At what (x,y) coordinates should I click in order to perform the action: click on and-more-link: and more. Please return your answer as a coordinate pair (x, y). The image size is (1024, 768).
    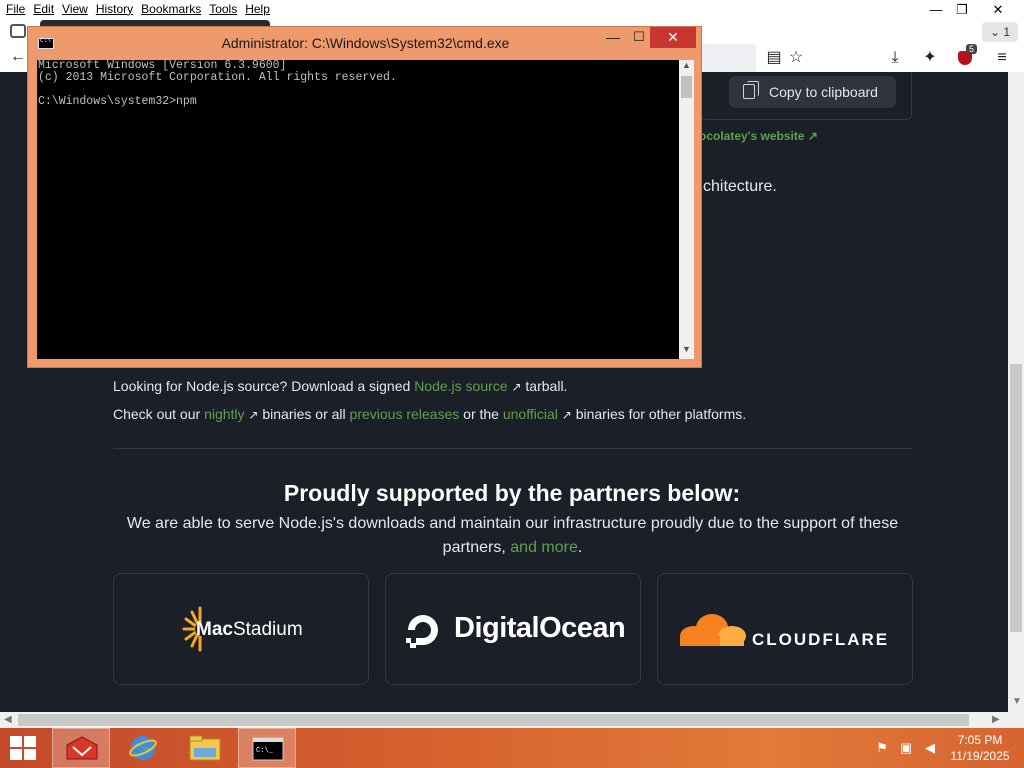
    Looking at the image, I should click on (544, 547).